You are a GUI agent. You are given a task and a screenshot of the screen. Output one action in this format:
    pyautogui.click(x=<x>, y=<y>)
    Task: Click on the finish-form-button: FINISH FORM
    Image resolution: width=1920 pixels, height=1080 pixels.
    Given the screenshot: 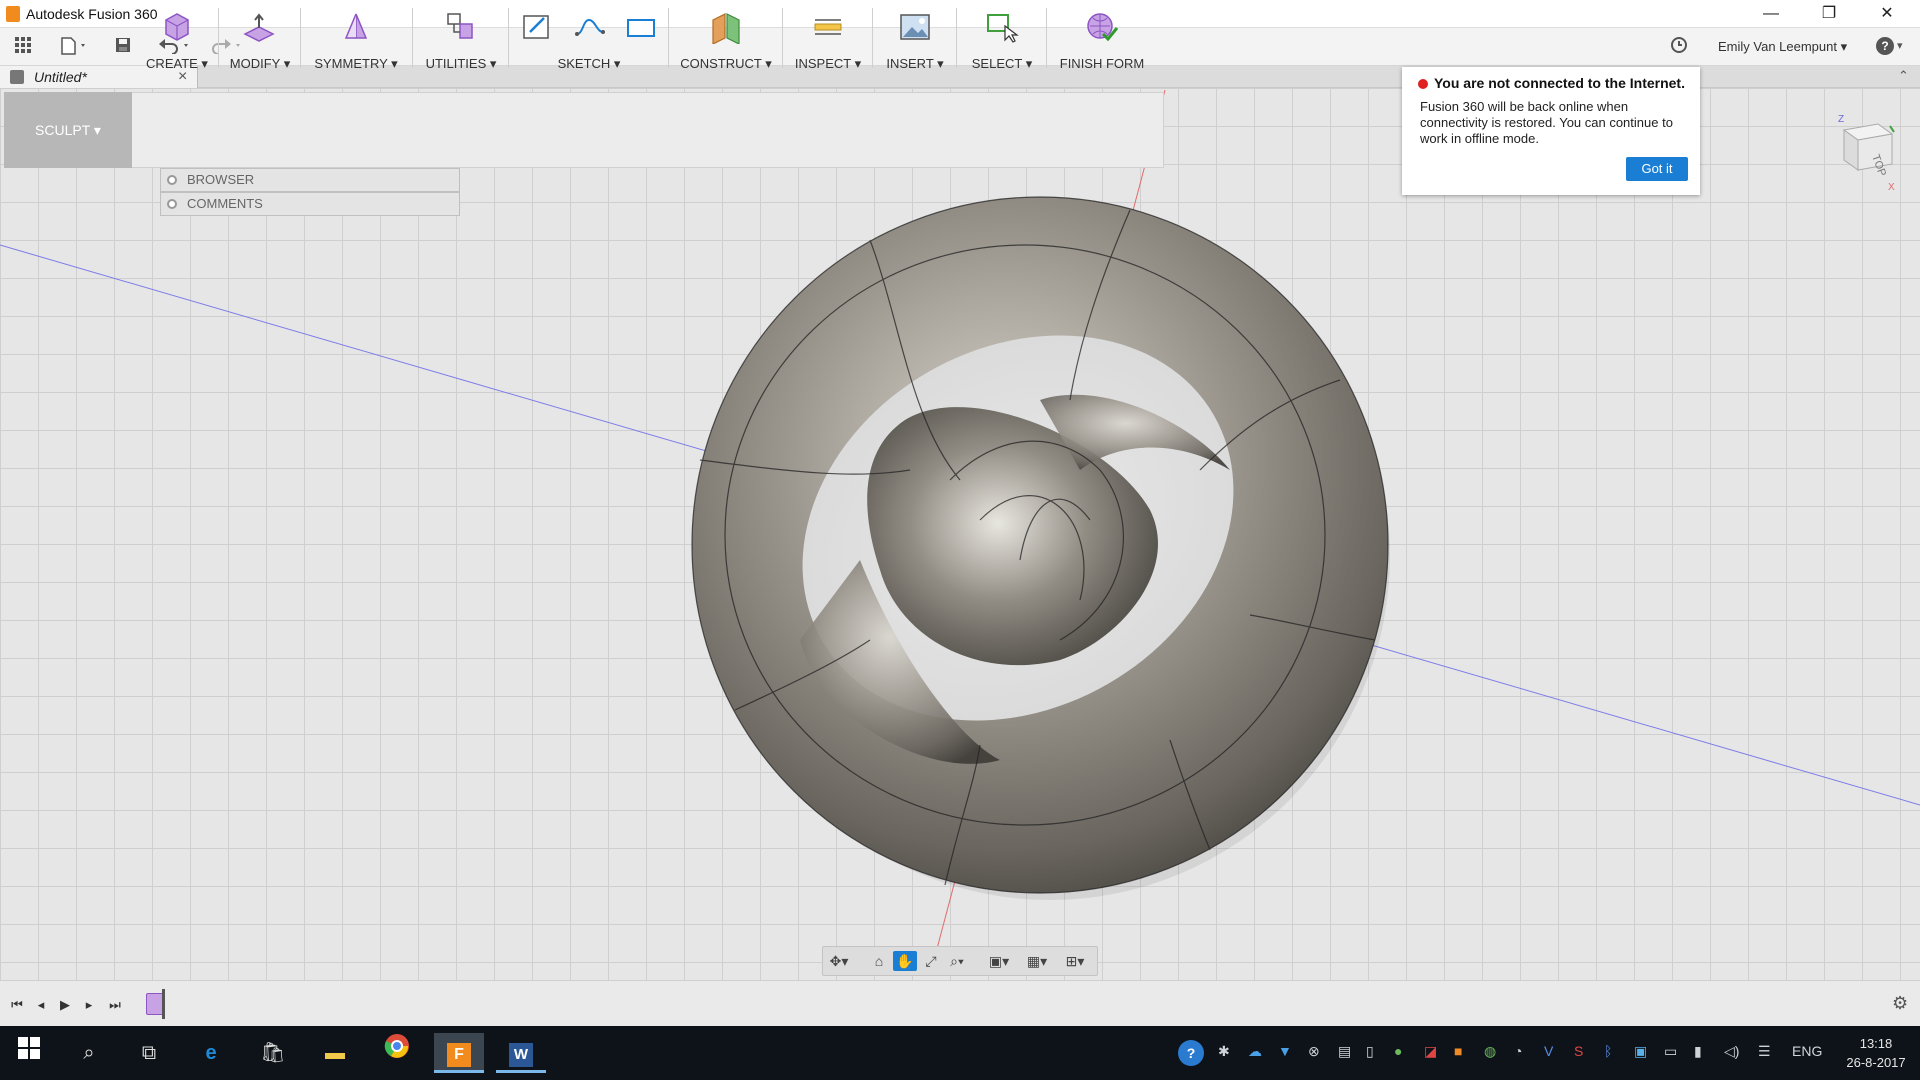 What is the action you would take?
    pyautogui.click(x=1102, y=38)
    